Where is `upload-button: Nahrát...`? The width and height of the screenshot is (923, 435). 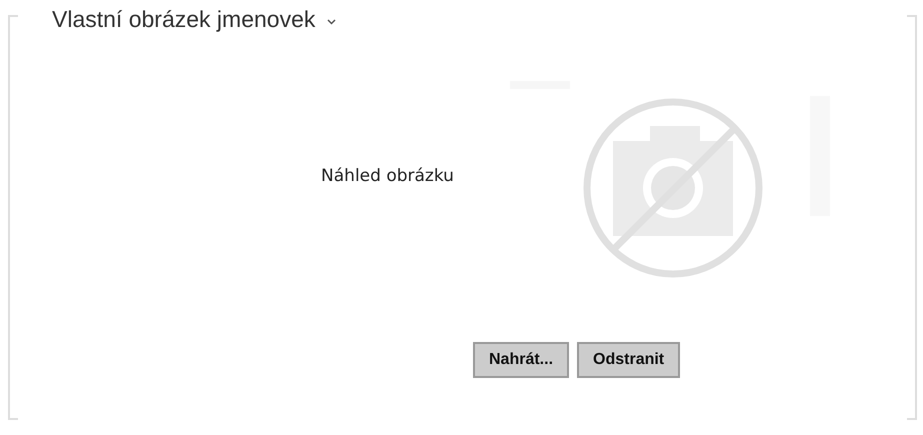
upload-button: Nahrát... is located at coordinates (521, 360).